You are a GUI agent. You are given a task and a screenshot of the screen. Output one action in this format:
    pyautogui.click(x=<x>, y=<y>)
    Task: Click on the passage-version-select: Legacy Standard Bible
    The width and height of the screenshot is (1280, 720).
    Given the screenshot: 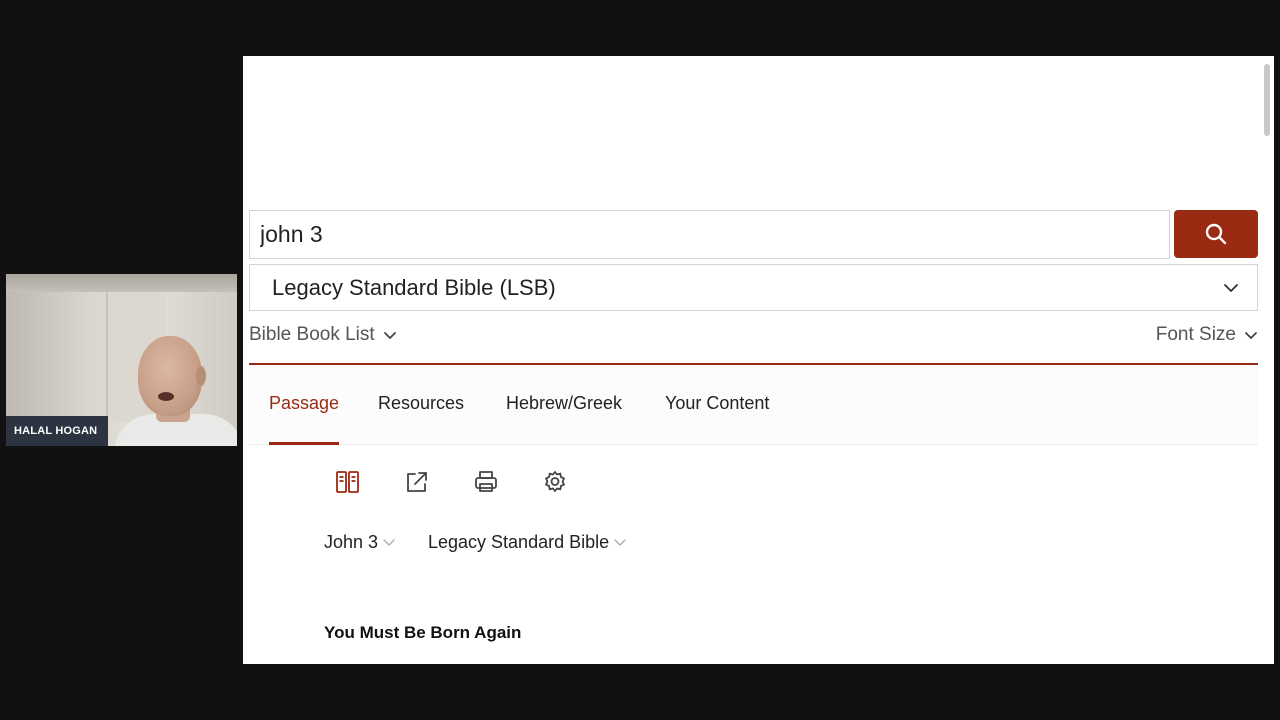 What is the action you would take?
    pyautogui.click(x=527, y=542)
    